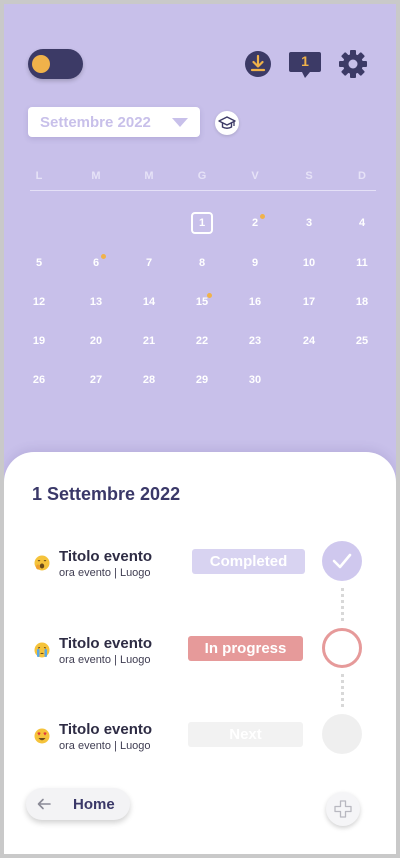  Describe the element at coordinates (149, 302) in the screenshot. I see `calendar-day: 14` at that location.